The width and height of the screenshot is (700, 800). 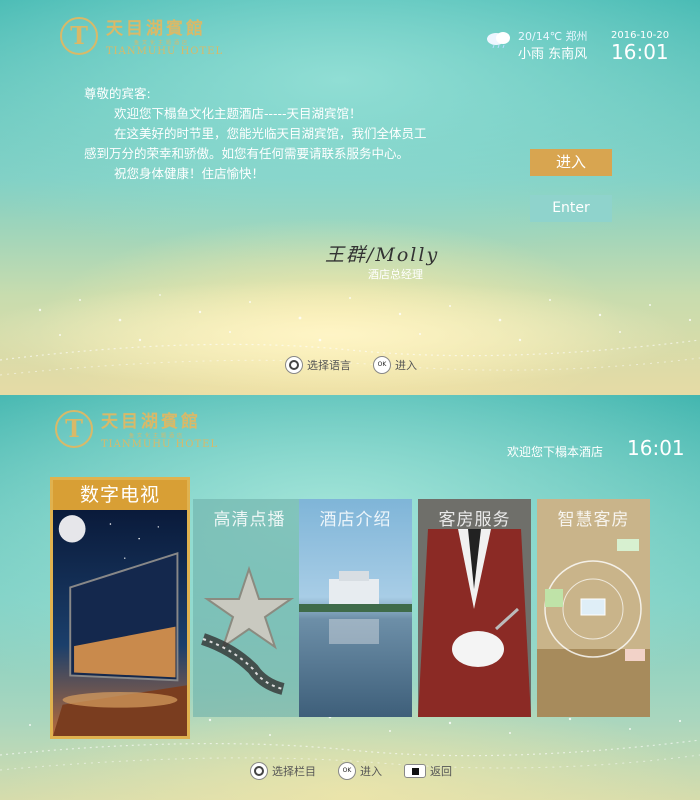 What do you see at coordinates (428, 771) in the screenshot?
I see `hint-back: 返回` at bounding box center [428, 771].